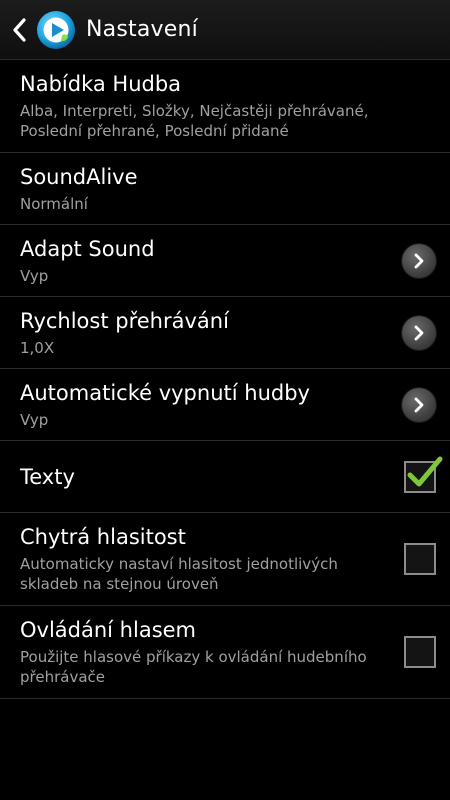 Image resolution: width=450 pixels, height=800 pixels. Describe the element at coordinates (420, 559) in the screenshot. I see `smart-volume-checkbox` at that location.